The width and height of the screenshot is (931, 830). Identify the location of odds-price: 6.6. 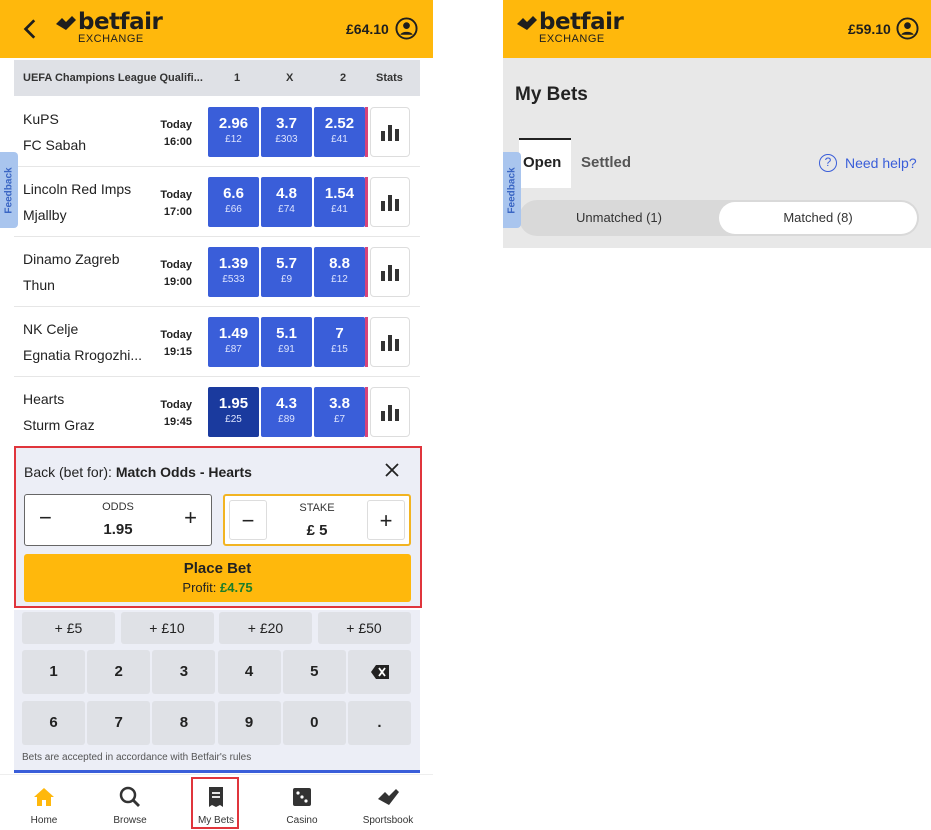
(233, 193).